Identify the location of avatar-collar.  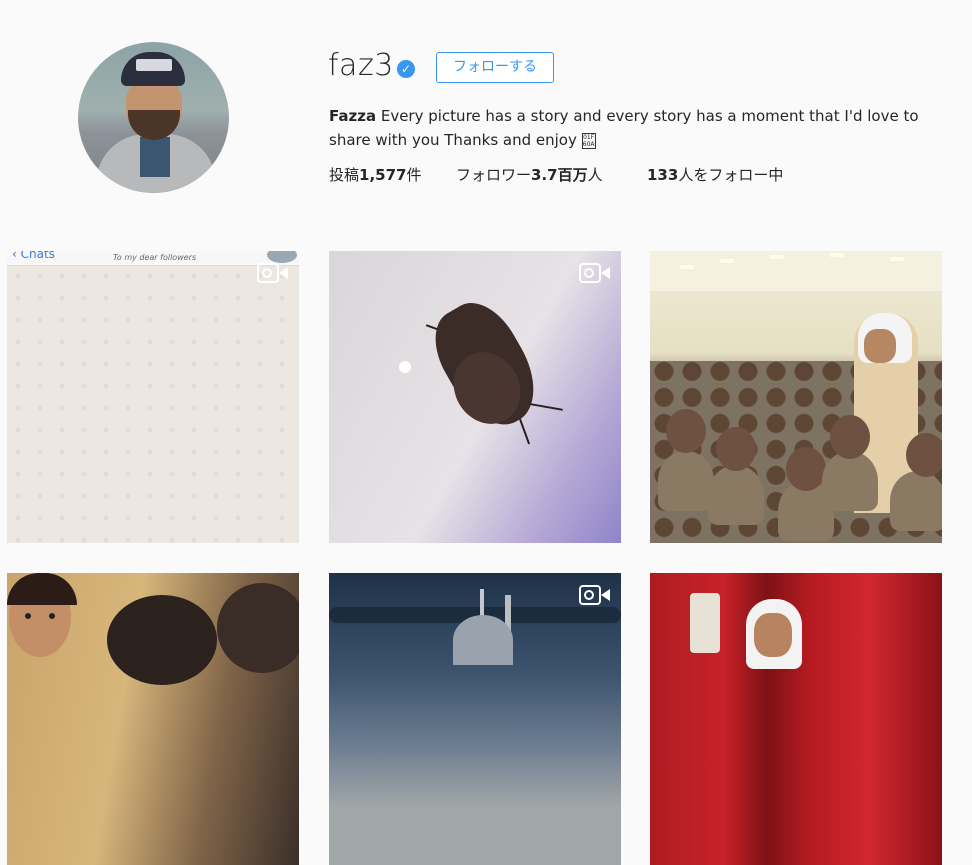
(155, 157).